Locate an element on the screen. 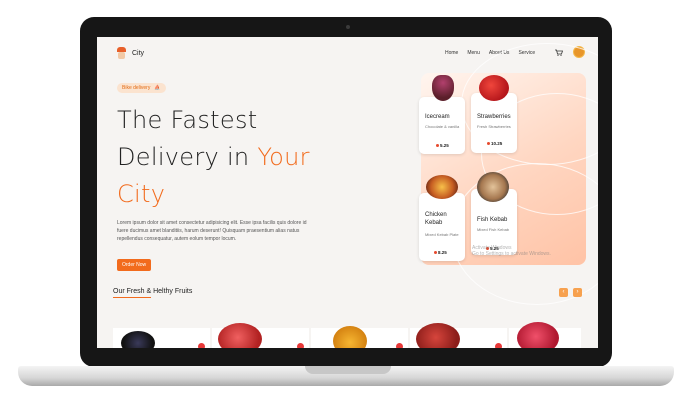  strawberries-image is located at coordinates (494, 88).